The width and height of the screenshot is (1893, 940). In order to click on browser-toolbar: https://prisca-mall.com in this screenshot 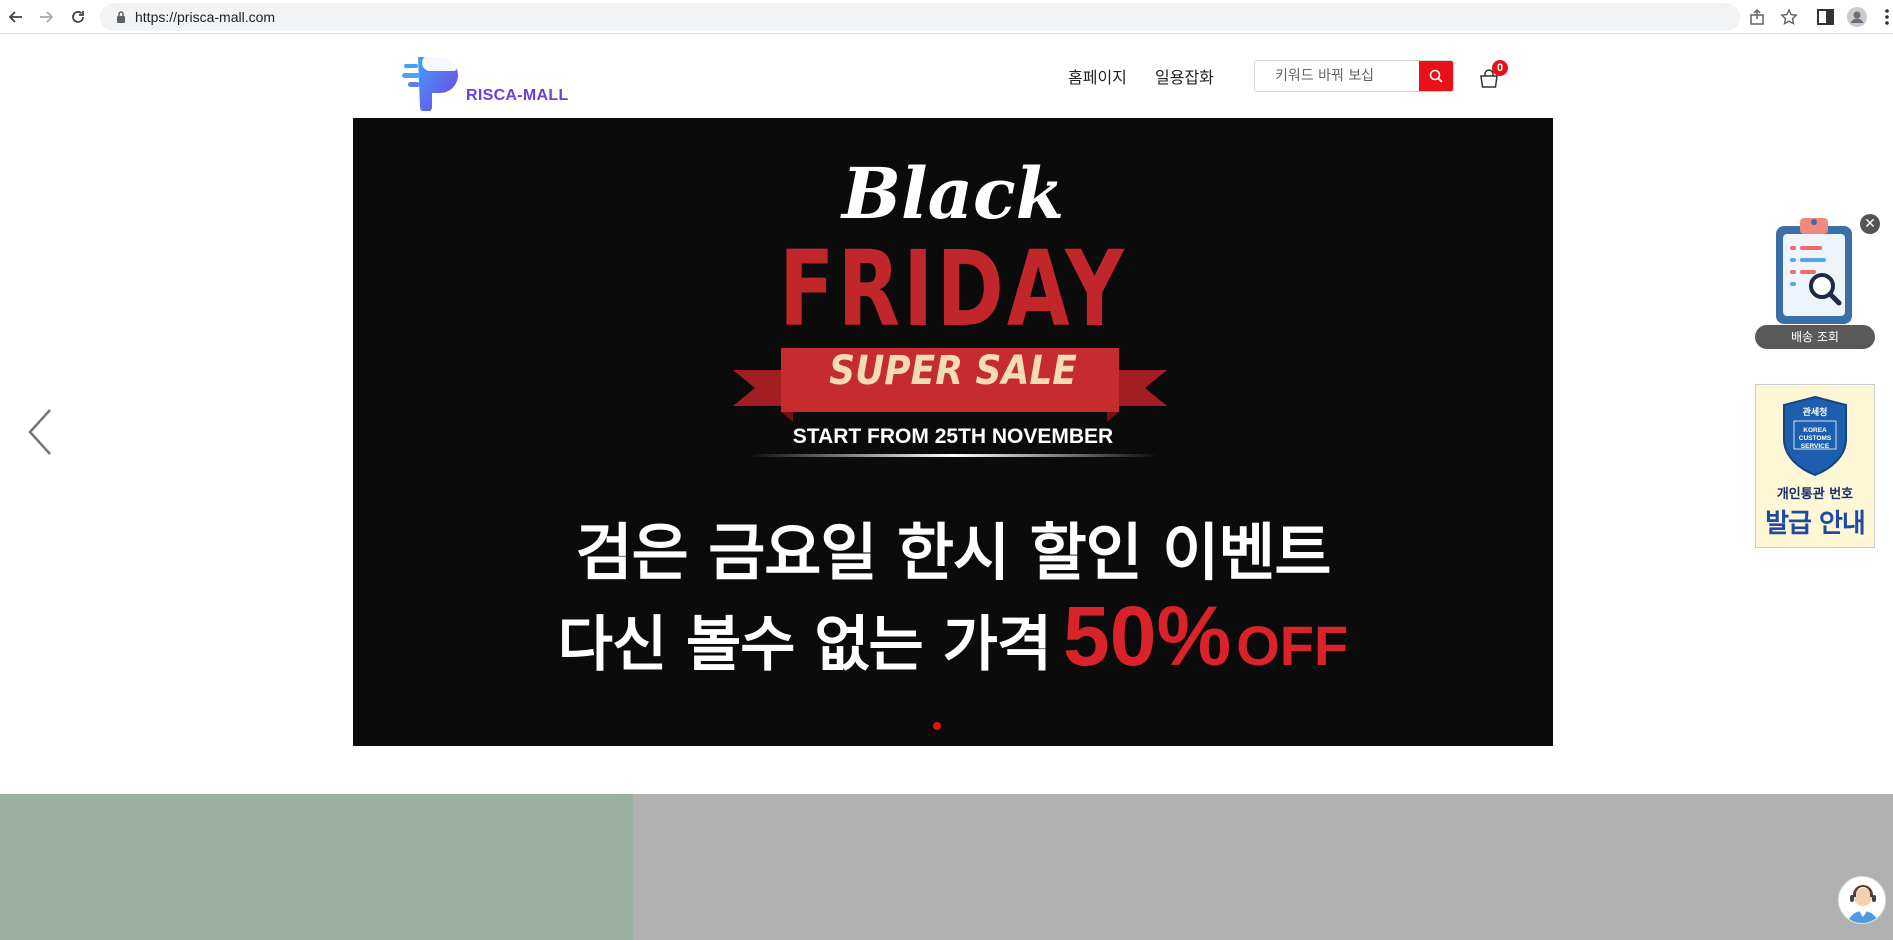, I will do `click(946, 17)`.